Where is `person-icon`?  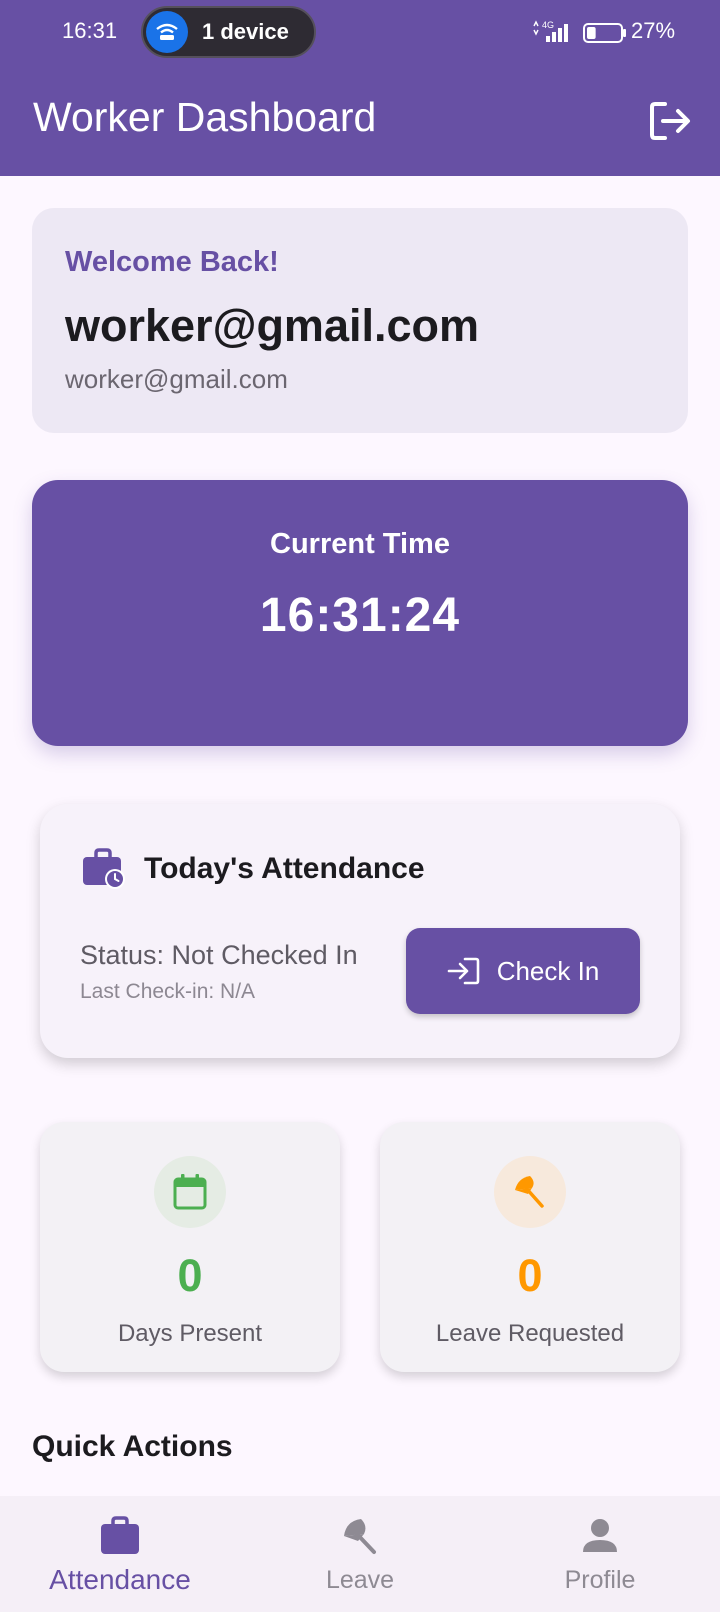 person-icon is located at coordinates (600, 1536).